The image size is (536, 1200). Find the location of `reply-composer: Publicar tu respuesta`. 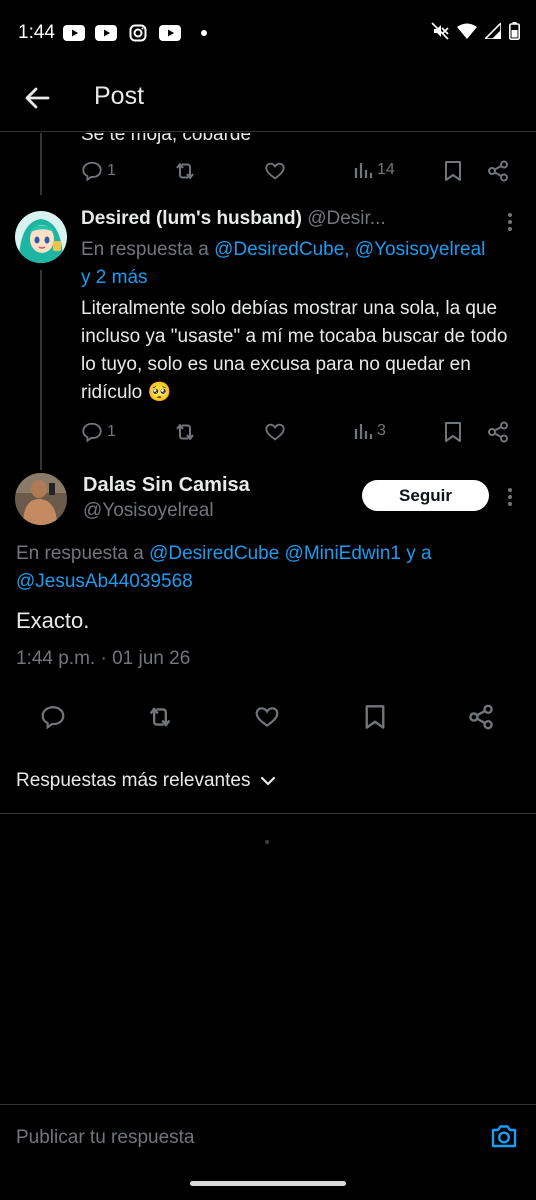

reply-composer: Publicar tu respuesta is located at coordinates (268, 1139).